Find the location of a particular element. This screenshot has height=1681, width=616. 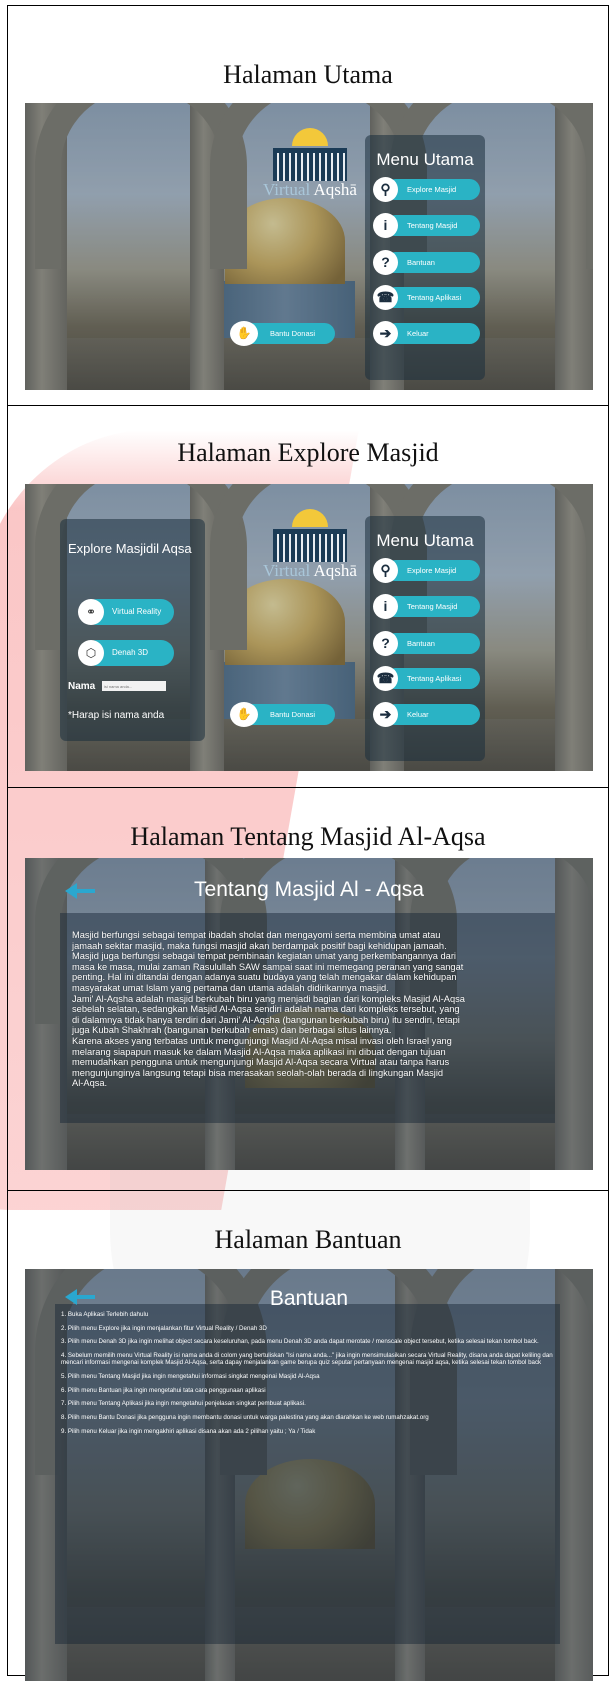

nama-label: Nama is located at coordinates (82, 686).